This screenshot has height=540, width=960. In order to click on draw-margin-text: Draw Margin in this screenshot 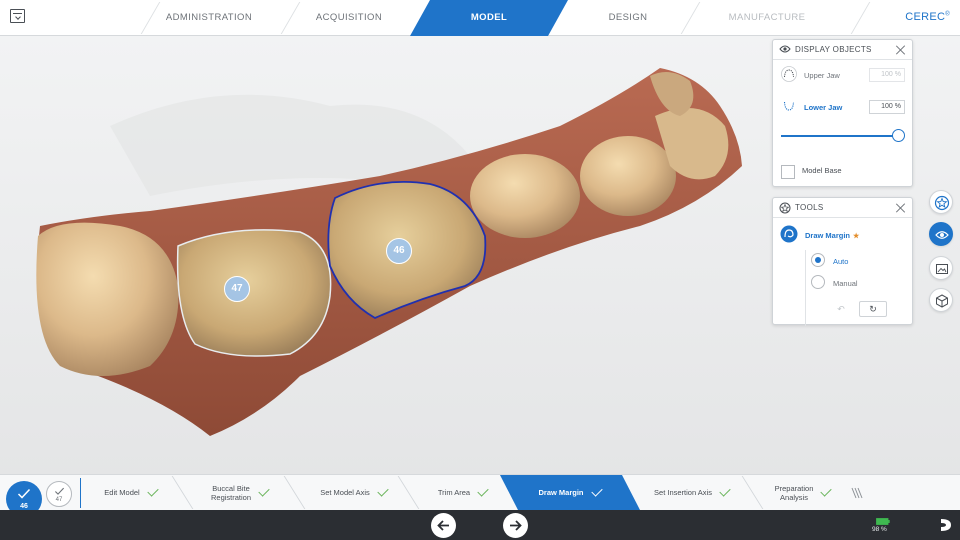, I will do `click(828, 235)`.